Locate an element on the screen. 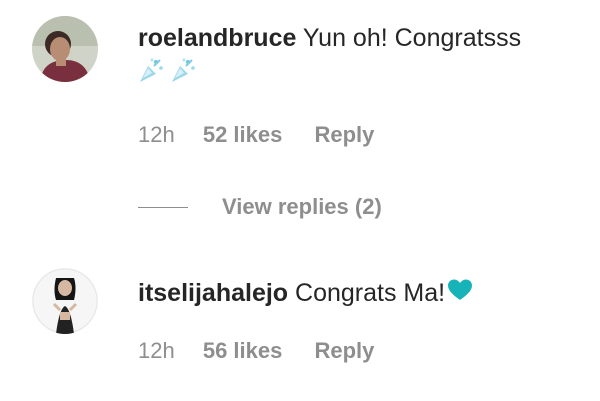 The width and height of the screenshot is (600, 401). username: roelandbruce is located at coordinates (217, 38).